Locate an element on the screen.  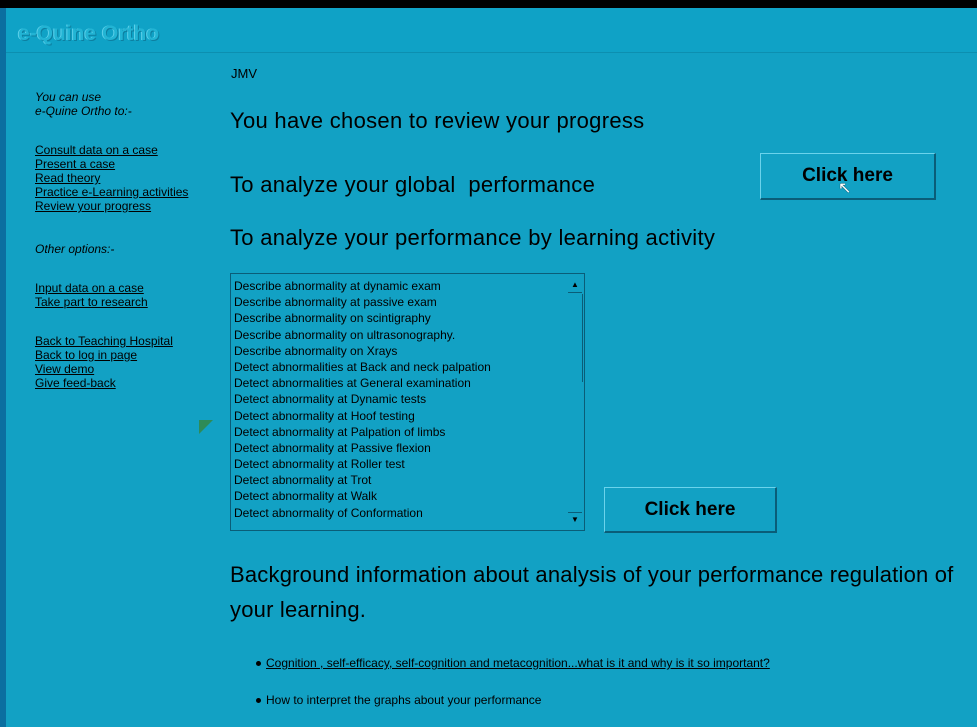
list-item: Detect abnormality at Trot is located at coordinates (399, 480).